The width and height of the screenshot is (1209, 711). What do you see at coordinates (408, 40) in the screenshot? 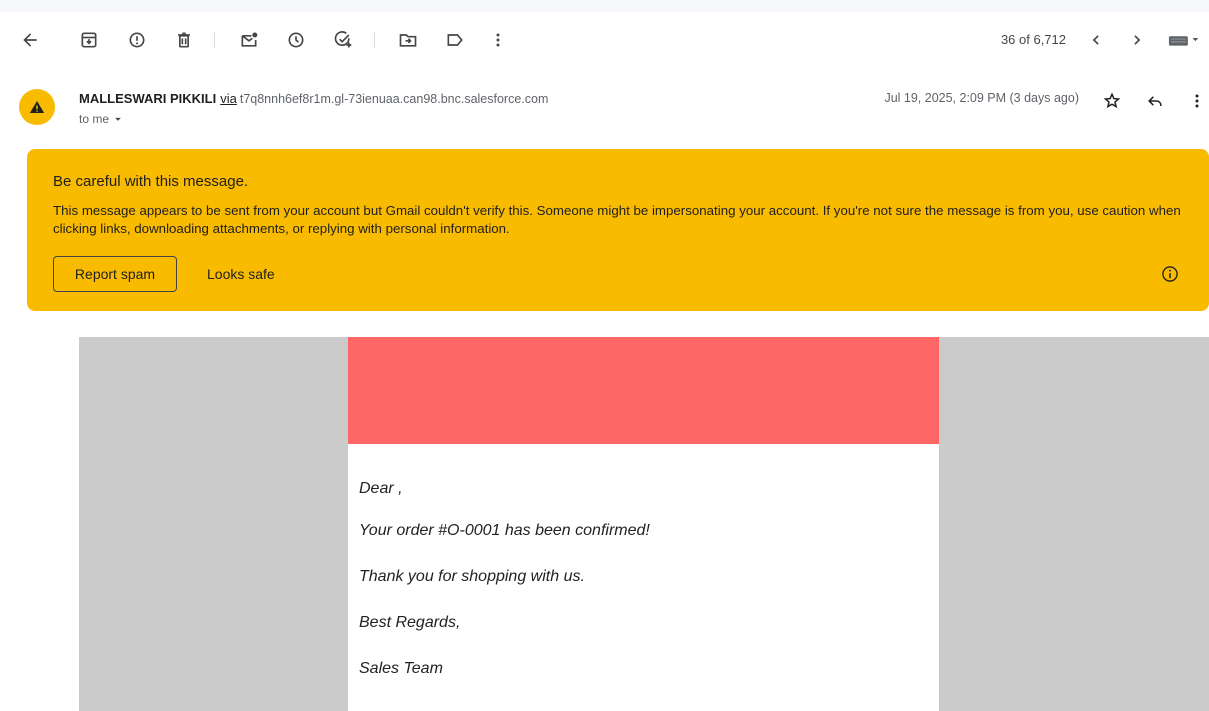
I see `move-to-icon` at bounding box center [408, 40].